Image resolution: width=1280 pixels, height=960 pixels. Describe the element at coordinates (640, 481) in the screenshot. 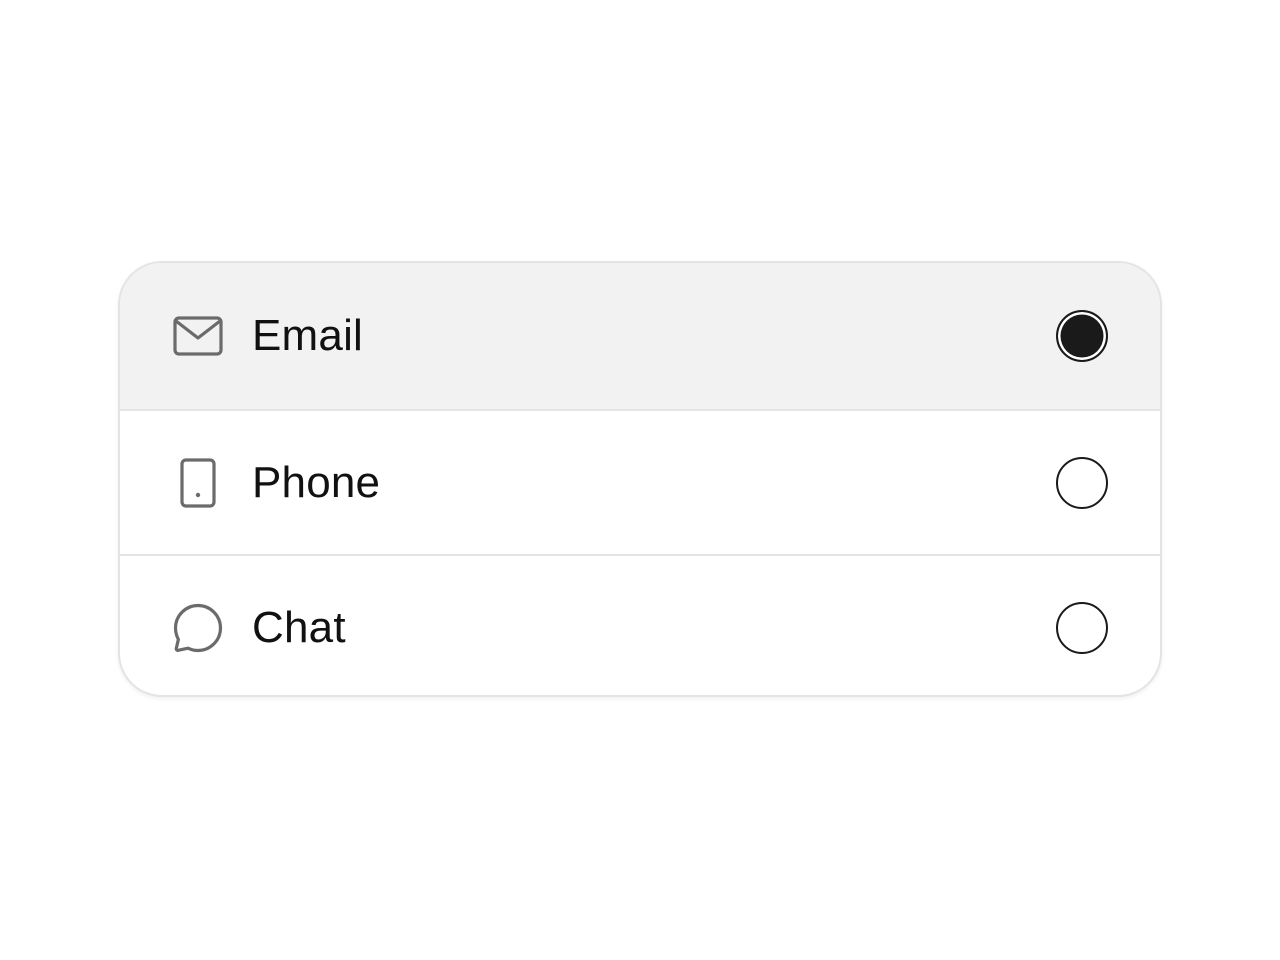

I see `option-phone: Phone` at that location.